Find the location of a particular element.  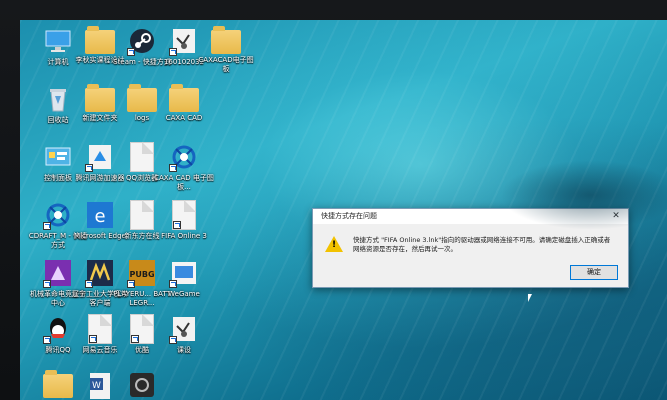

computer-icon is located at coordinates (58, 41).